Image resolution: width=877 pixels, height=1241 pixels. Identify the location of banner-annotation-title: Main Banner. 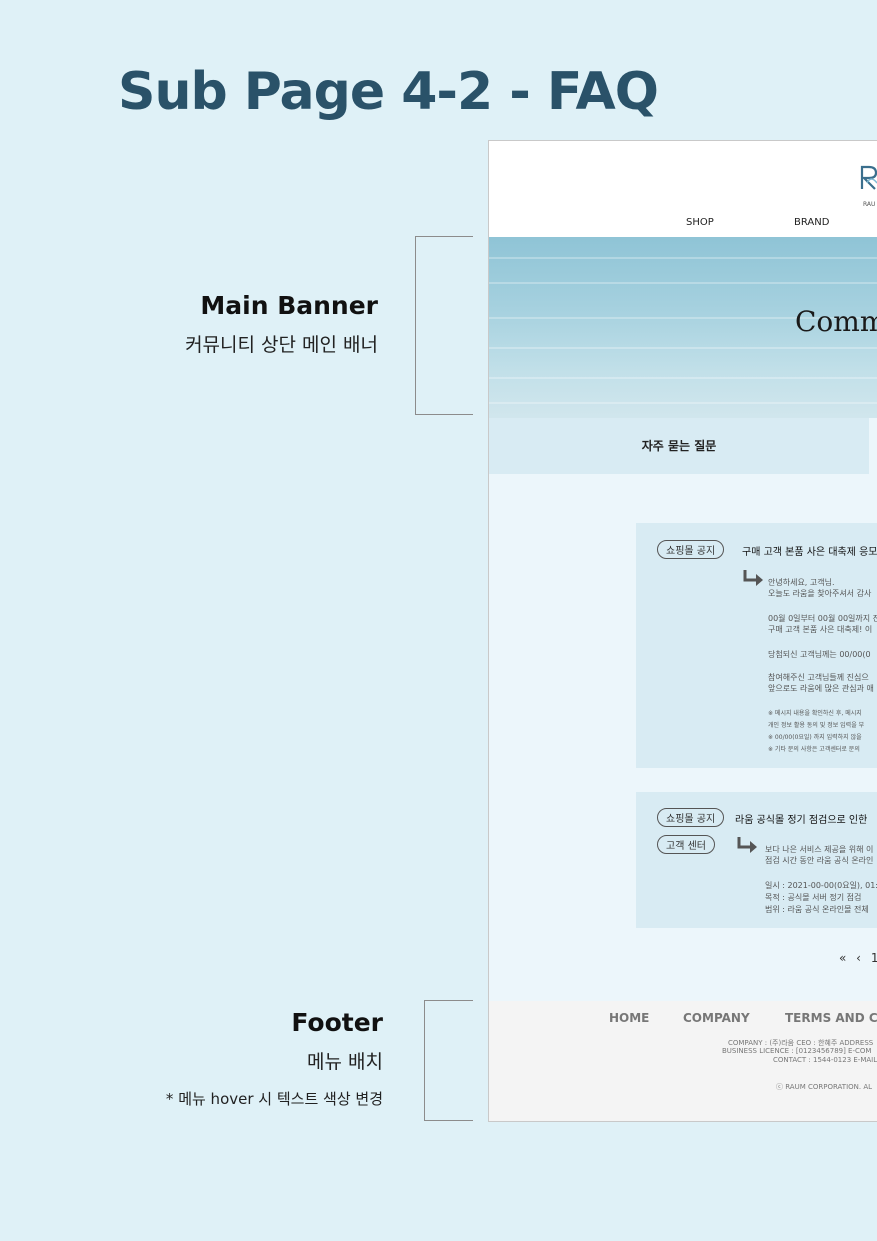
(289, 305).